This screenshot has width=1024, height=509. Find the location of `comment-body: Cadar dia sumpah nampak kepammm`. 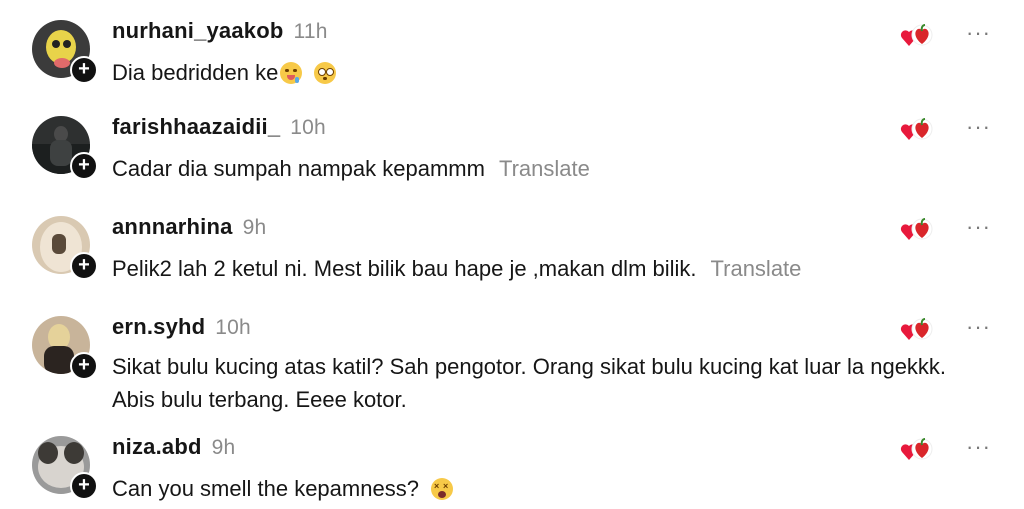

comment-body: Cadar dia sumpah nampak kepammm is located at coordinates (298, 168).